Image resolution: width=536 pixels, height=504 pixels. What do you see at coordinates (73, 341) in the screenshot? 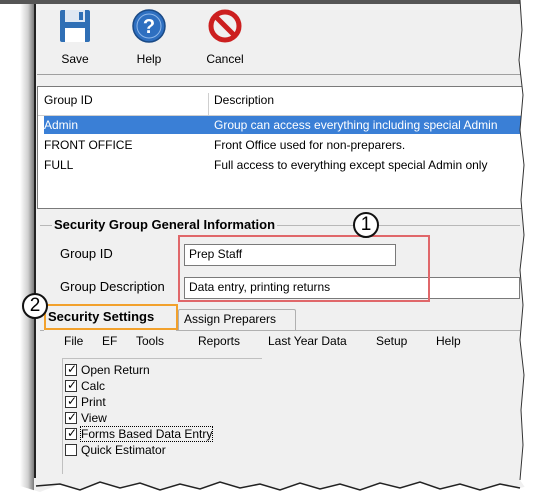
I see `menu-file: File` at bounding box center [73, 341].